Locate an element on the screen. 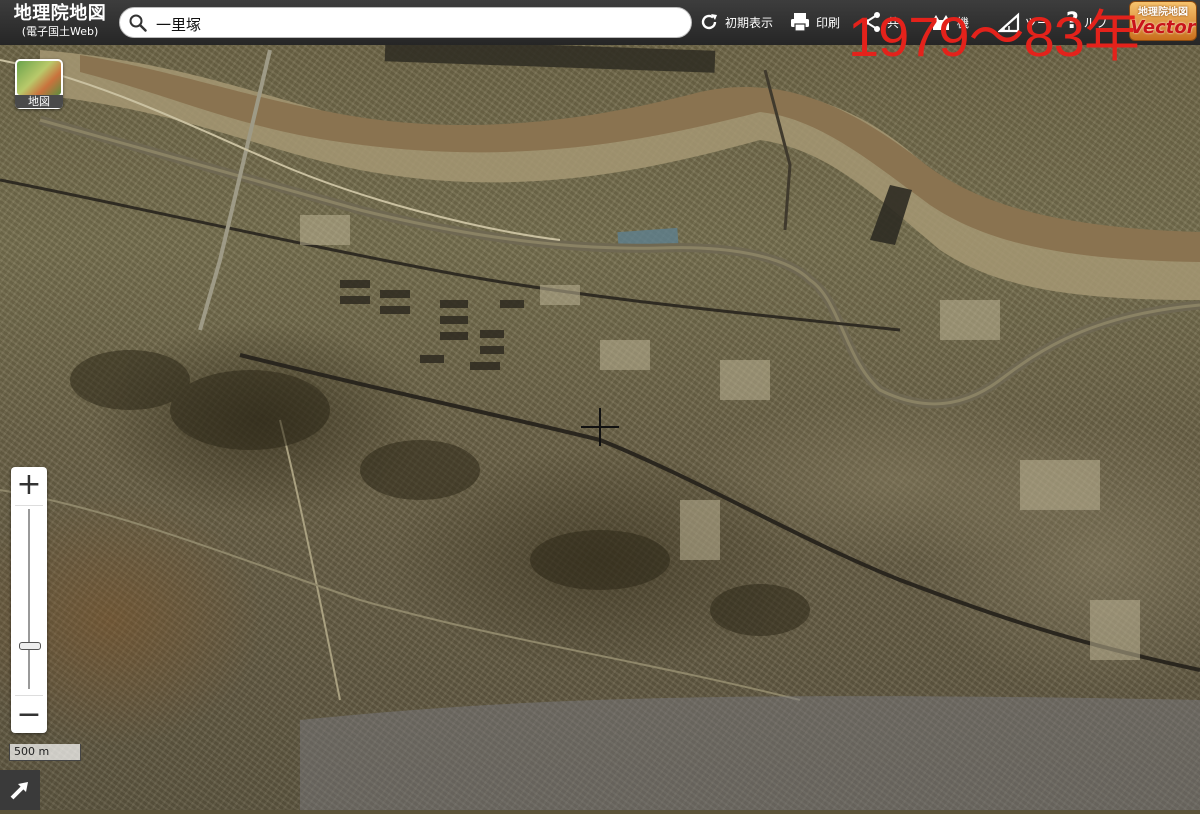  refresh-icon is located at coordinates (709, 22).